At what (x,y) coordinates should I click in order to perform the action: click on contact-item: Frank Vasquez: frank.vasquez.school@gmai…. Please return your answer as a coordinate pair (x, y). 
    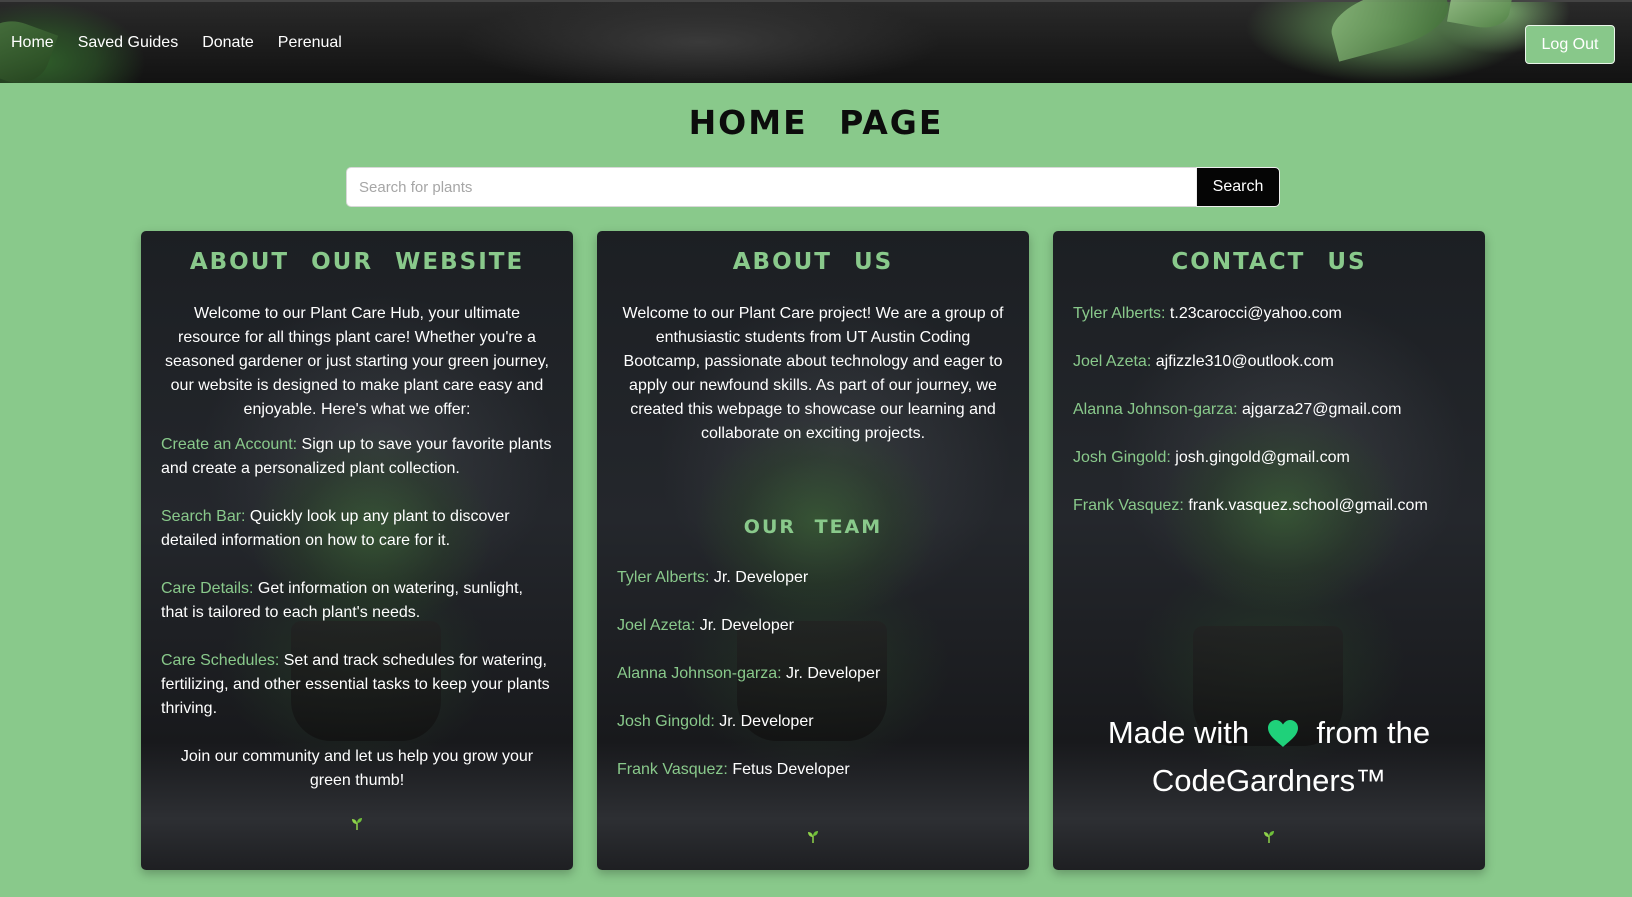
    Looking at the image, I should click on (1250, 506).